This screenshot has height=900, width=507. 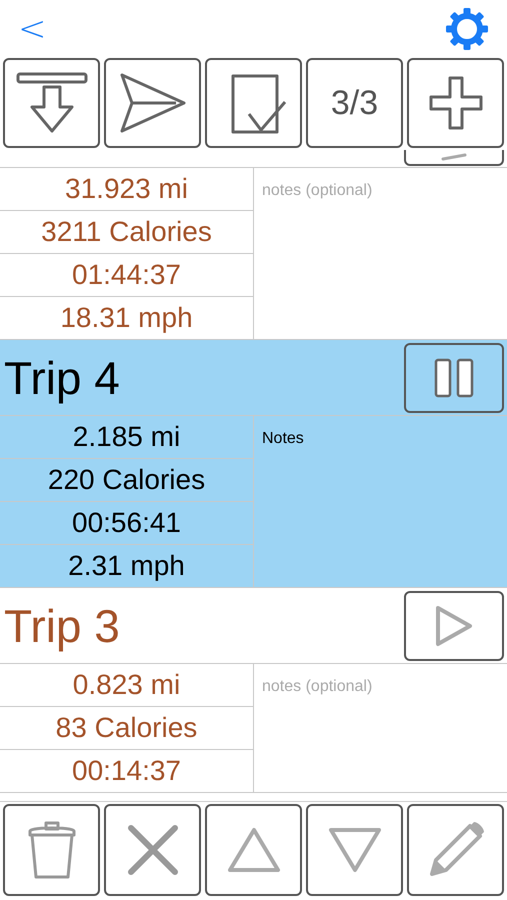 I want to click on trip-stat: 00:56:41, so click(x=126, y=523).